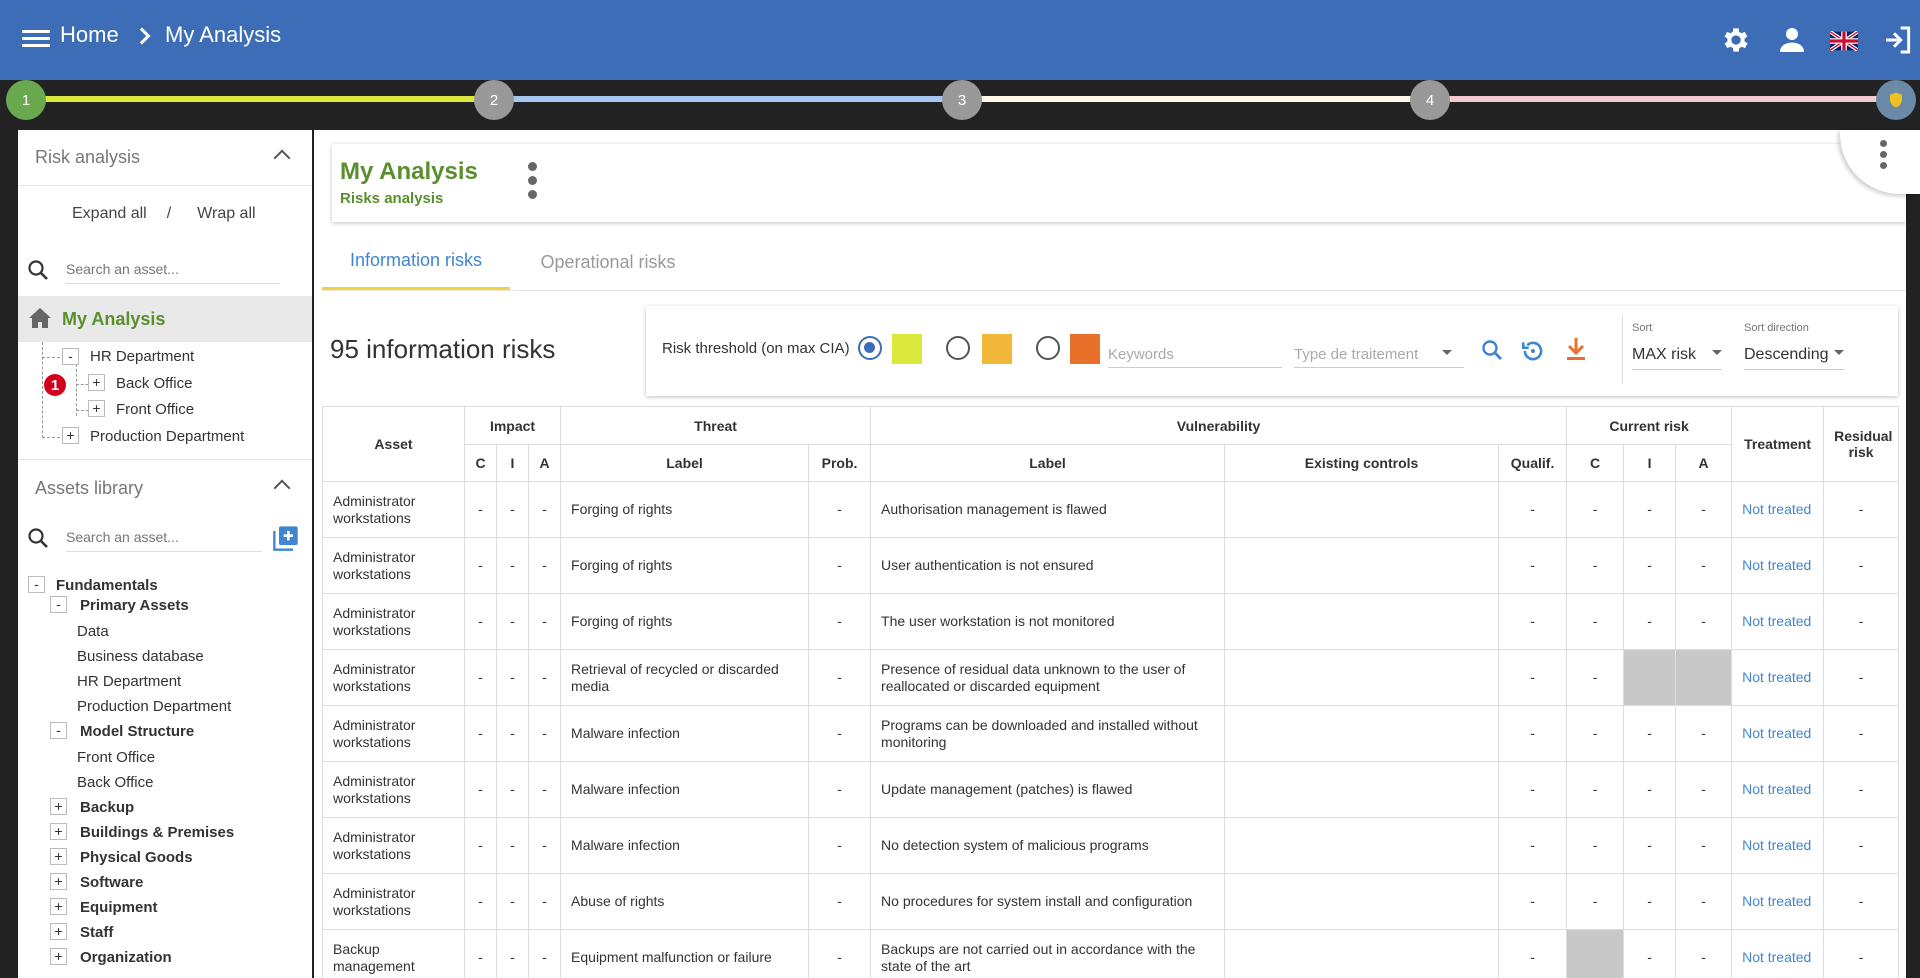  What do you see at coordinates (480, 463) in the screenshot?
I see `col-impact-c: C` at bounding box center [480, 463].